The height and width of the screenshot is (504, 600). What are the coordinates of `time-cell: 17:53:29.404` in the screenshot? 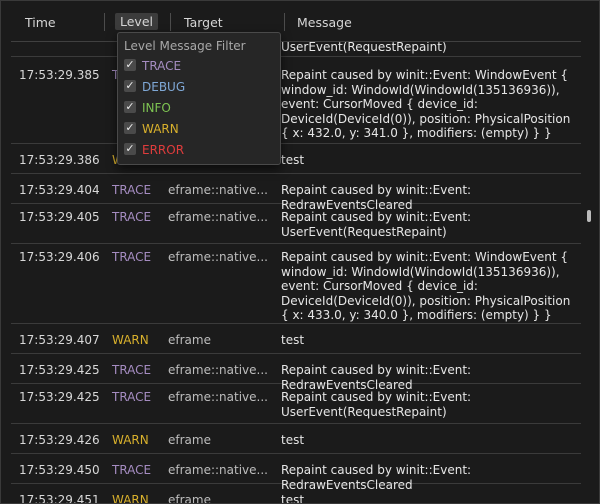 It's located at (59, 190).